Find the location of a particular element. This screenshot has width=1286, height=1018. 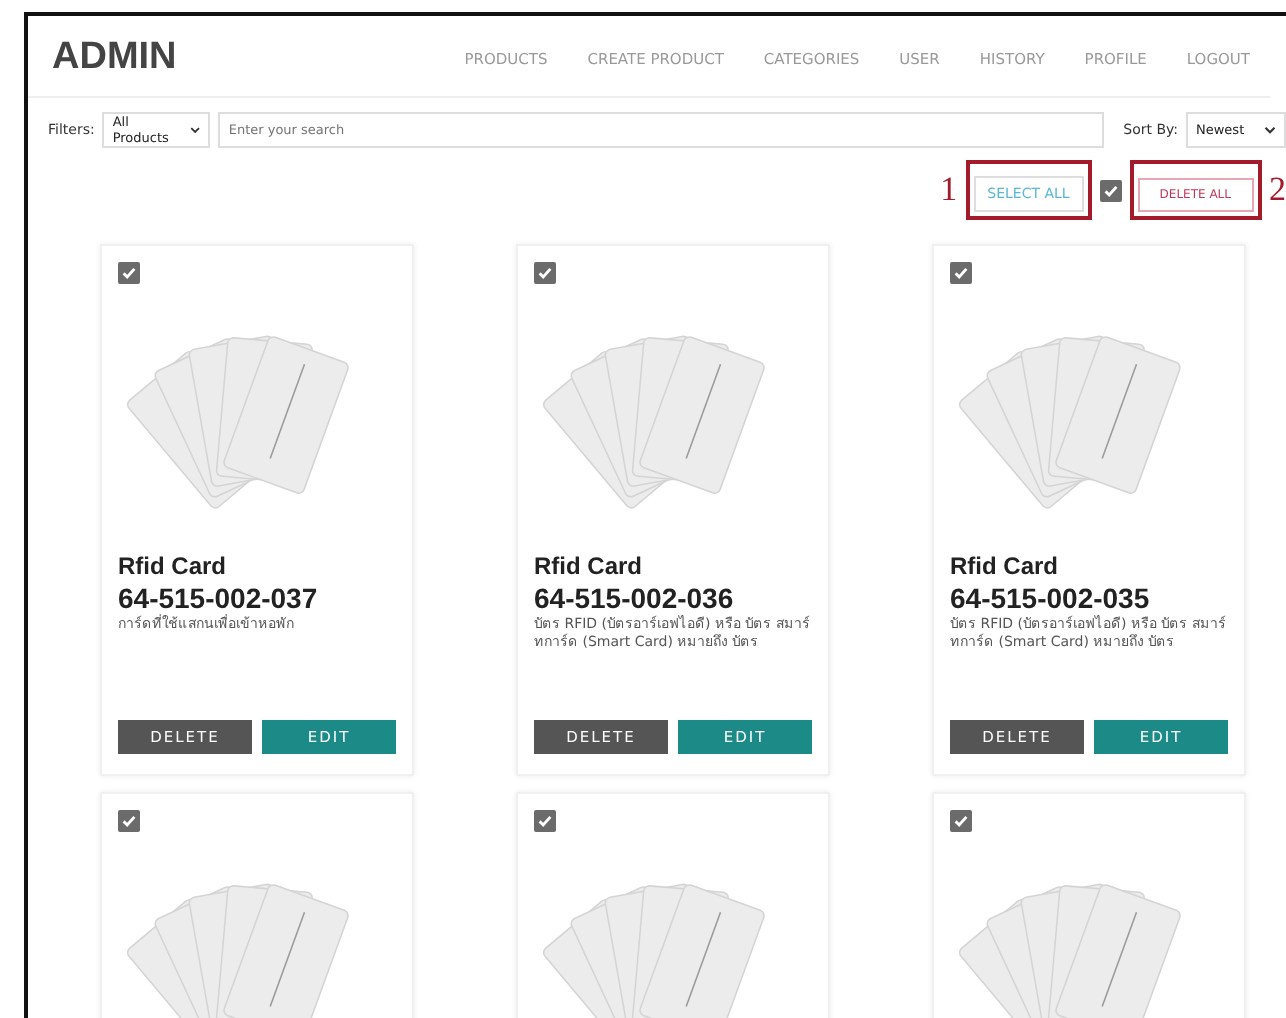

product-code: 64-515-002-036 is located at coordinates (635, 598).